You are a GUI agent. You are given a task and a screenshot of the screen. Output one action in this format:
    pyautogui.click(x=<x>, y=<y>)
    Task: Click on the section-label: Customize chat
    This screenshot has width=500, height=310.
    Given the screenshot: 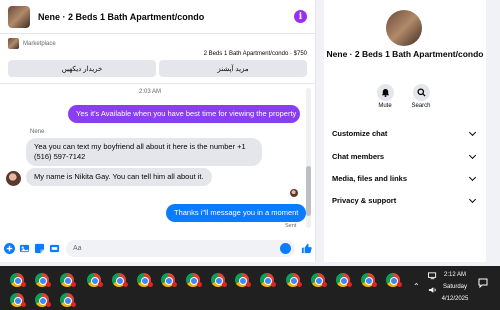 What is the action you would take?
    pyautogui.click(x=360, y=133)
    